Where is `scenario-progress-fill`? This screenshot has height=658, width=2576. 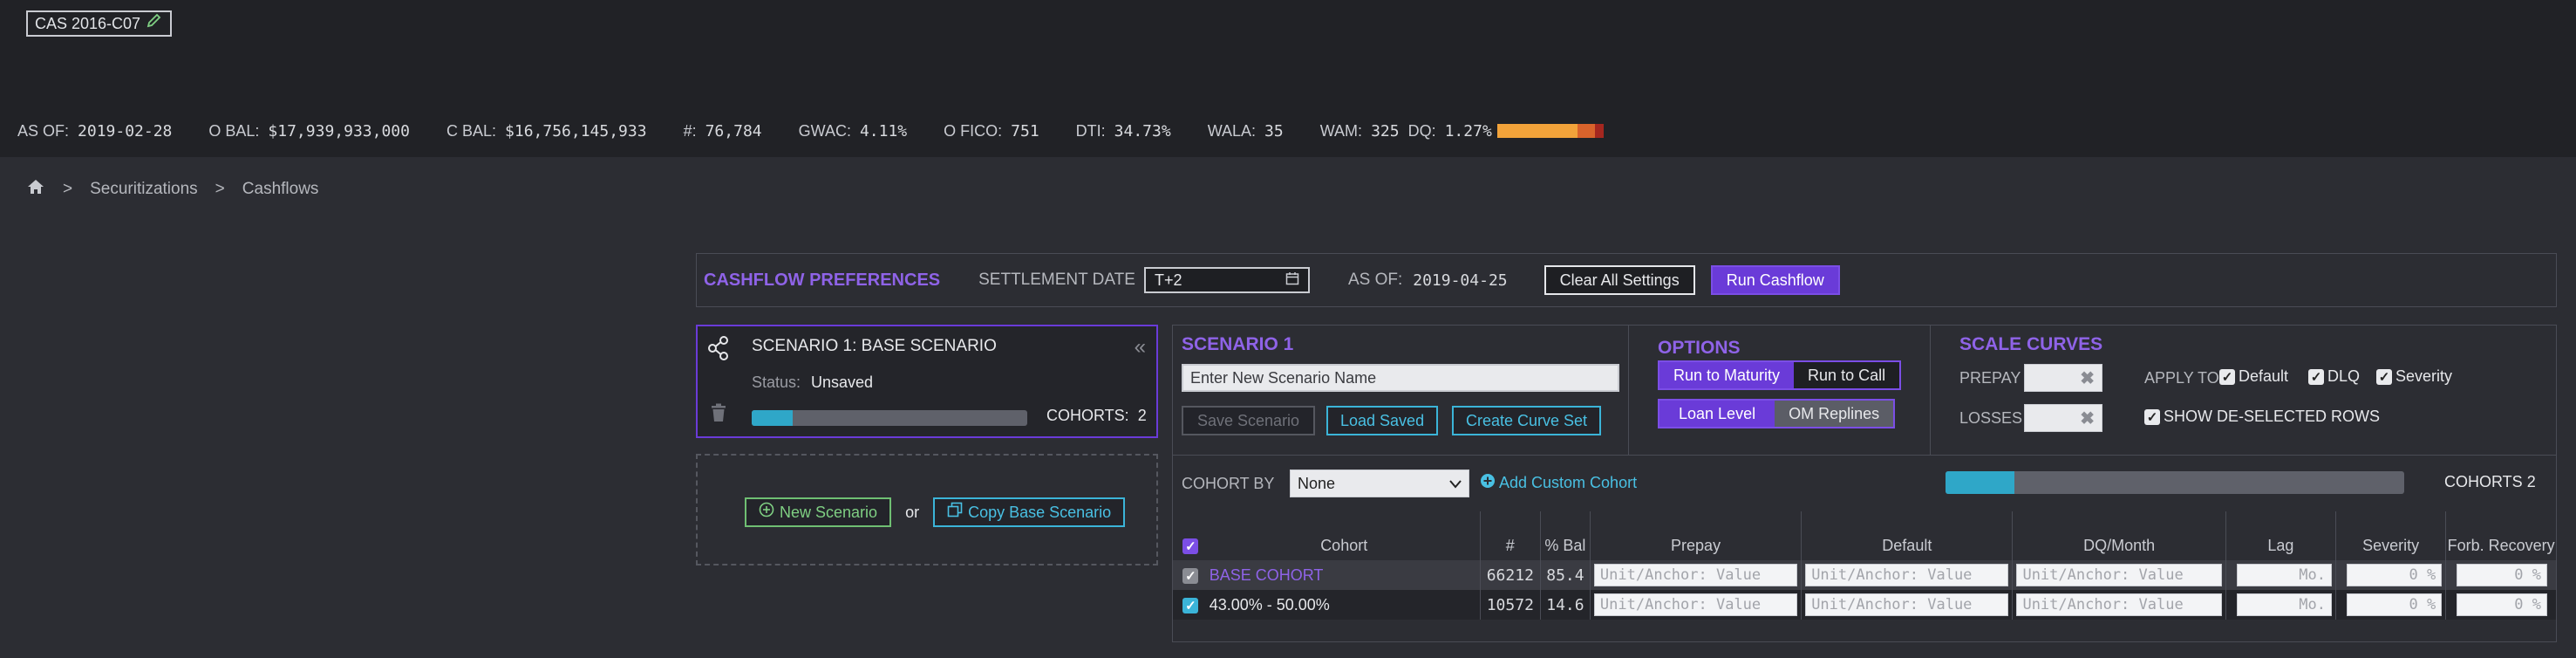
scenario-progress-fill is located at coordinates (773, 418).